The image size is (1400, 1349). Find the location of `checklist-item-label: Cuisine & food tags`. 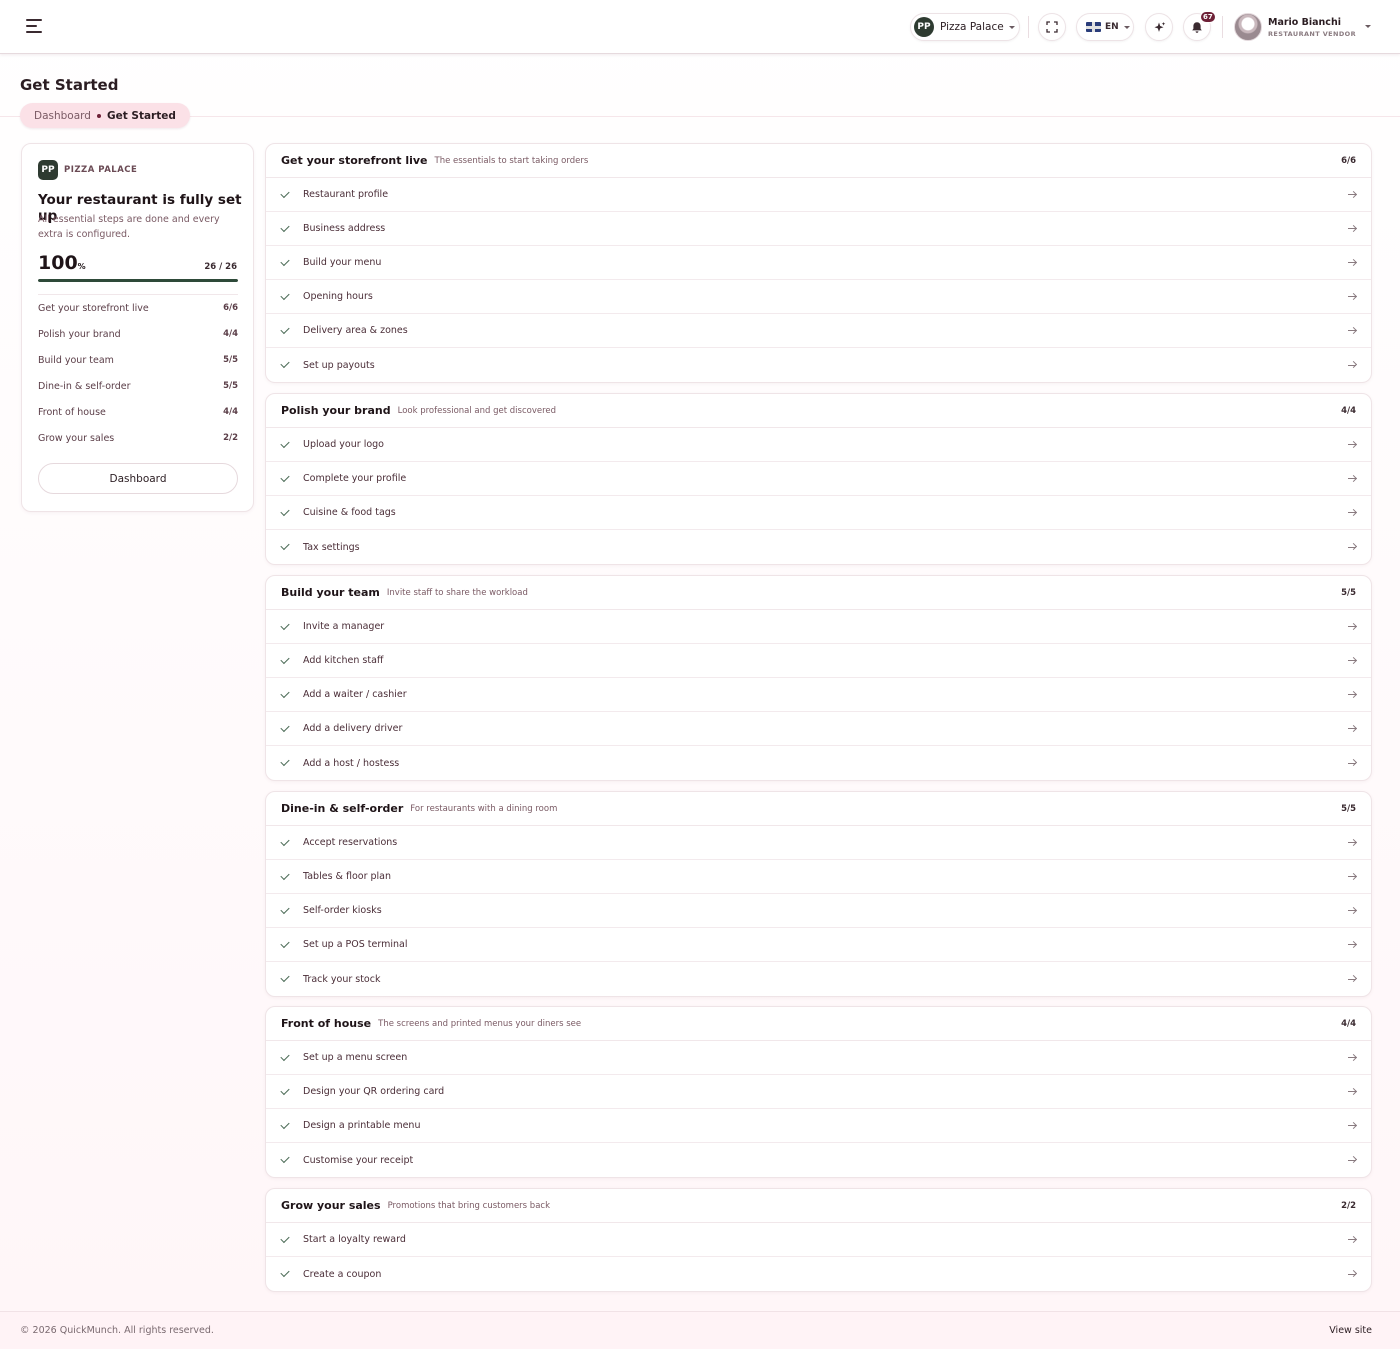

checklist-item-label: Cuisine & food tags is located at coordinates (349, 512).